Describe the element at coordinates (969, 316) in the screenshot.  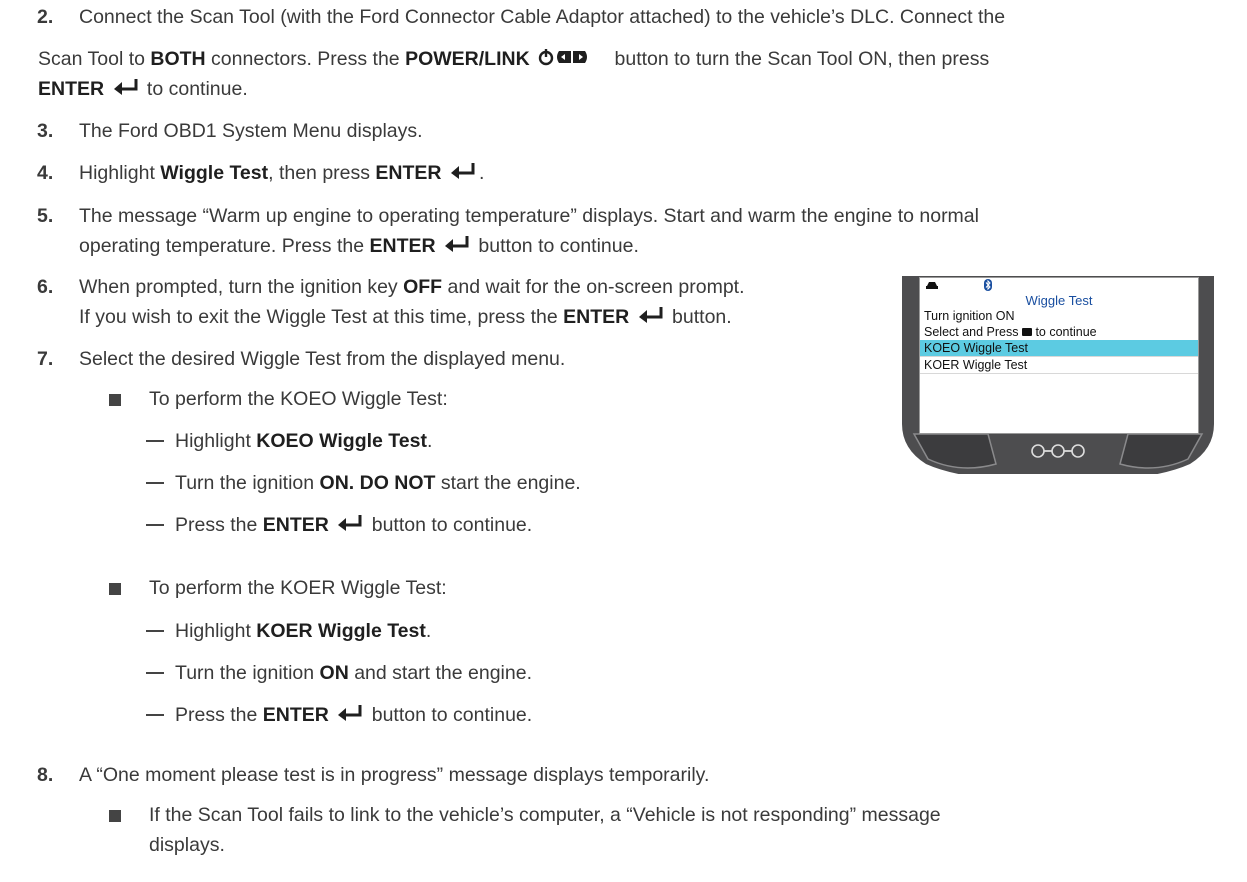
I see `screen-instruction-1: Turn ignition ON` at that location.